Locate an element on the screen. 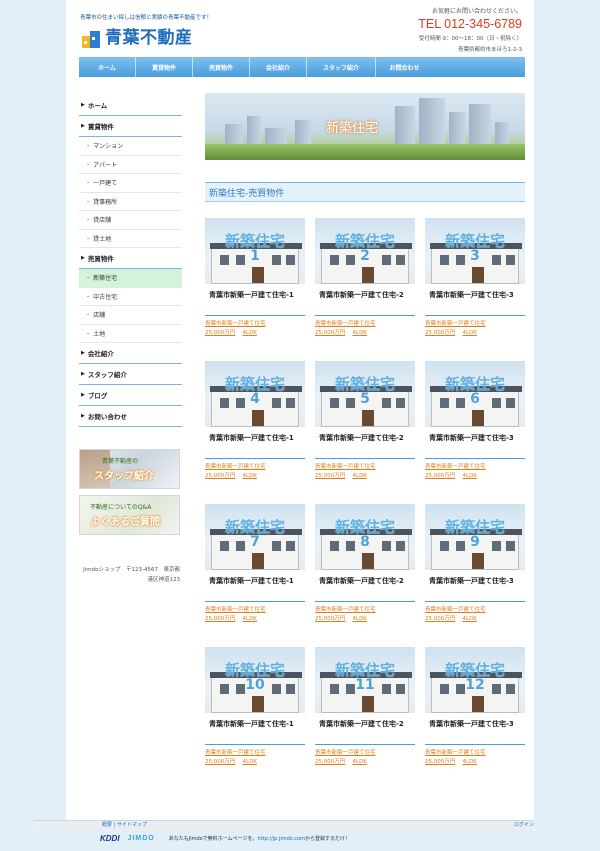 This screenshot has width=600, height=851. footer-links: 概要 | サイトマップ is located at coordinates (124, 824).